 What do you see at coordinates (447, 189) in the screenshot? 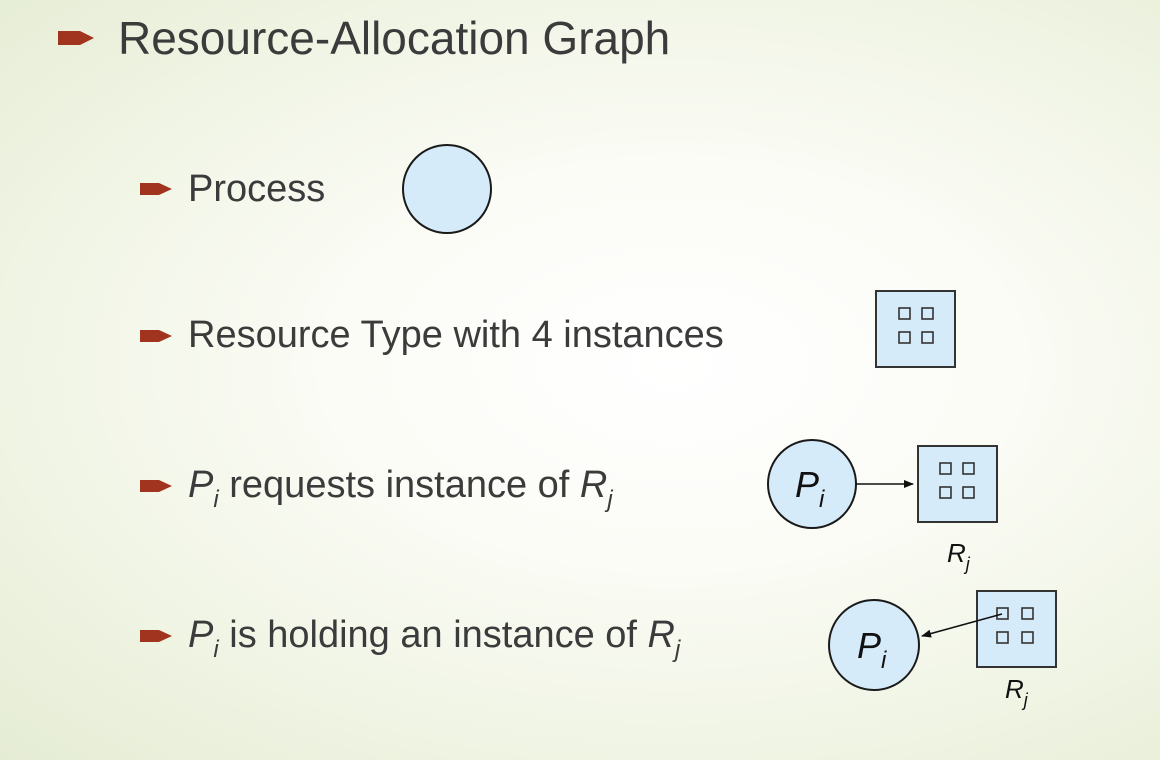
I see `process-node` at bounding box center [447, 189].